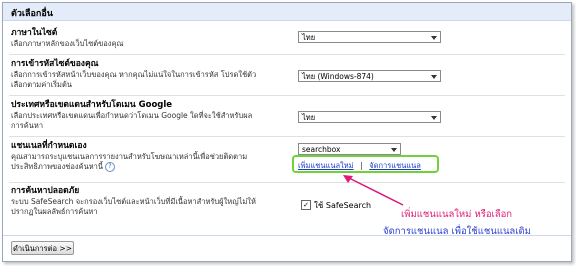 This screenshot has height=266, width=576. I want to click on country-domain-value: ไทย, so click(309, 117).